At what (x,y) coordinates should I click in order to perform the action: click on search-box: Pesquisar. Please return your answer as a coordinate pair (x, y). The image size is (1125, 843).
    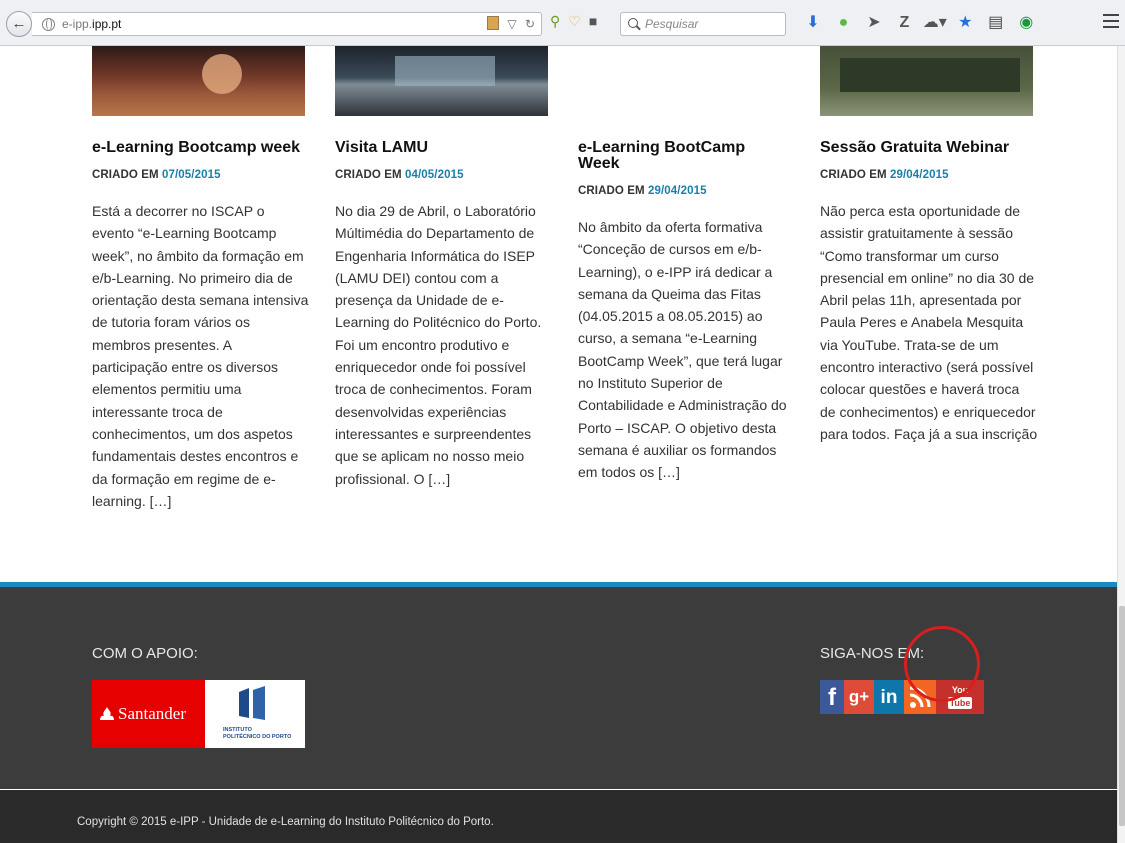
    Looking at the image, I should click on (703, 24).